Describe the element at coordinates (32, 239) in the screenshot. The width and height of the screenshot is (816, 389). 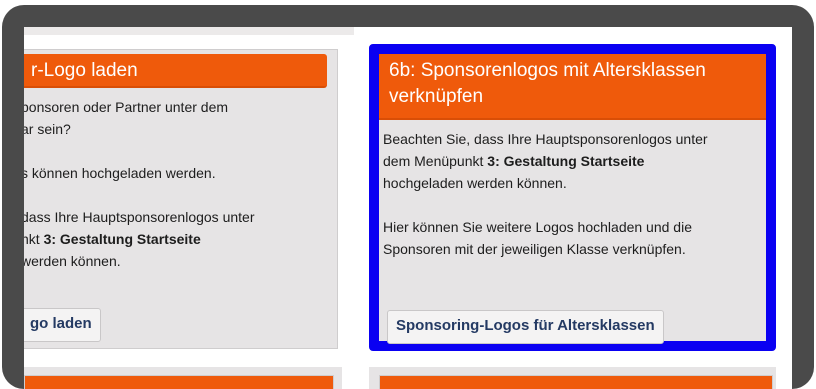
I see `text: nkt` at that location.